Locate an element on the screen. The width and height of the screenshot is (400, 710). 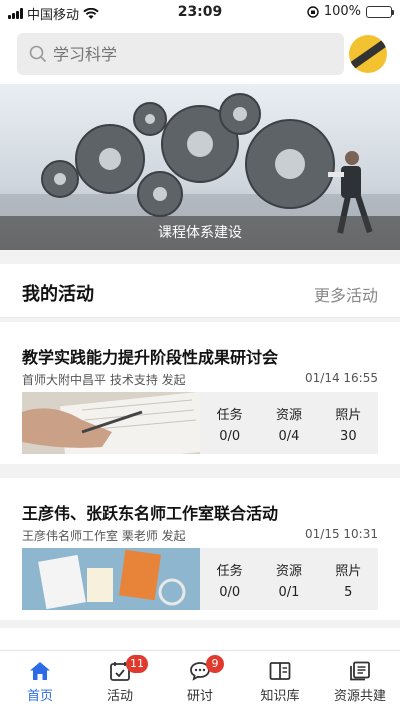
tab-bar: 首页 活动 11 研讨 9 知识库 资源共建 is located at coordinates (200, 680).